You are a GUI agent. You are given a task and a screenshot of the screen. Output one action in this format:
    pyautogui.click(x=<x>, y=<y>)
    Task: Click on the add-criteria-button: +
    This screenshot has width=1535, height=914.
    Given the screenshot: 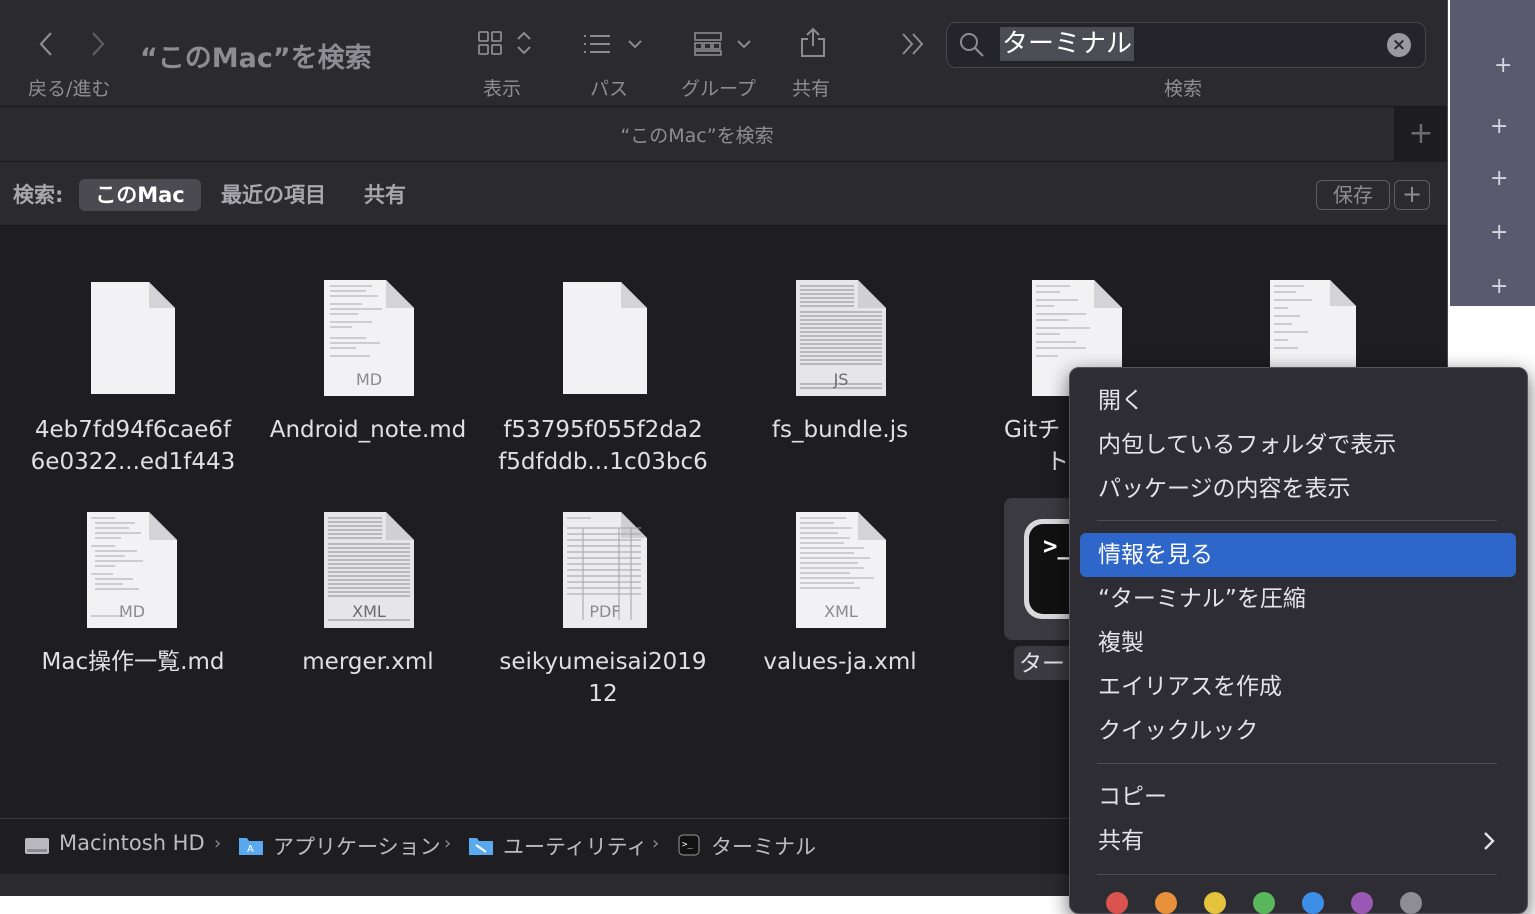 What is the action you would take?
    pyautogui.click(x=1412, y=195)
    